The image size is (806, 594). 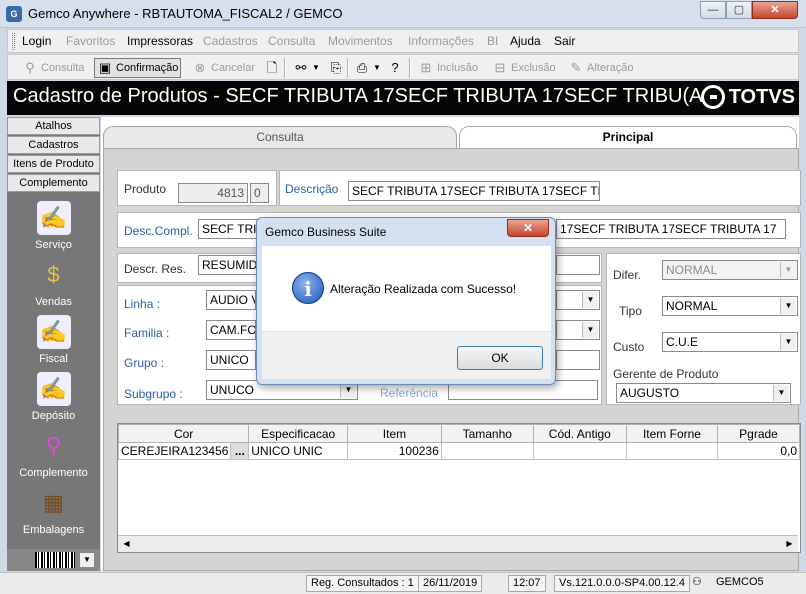 What do you see at coordinates (259, 193) in the screenshot?
I see `produto-digit-field: 0` at bounding box center [259, 193].